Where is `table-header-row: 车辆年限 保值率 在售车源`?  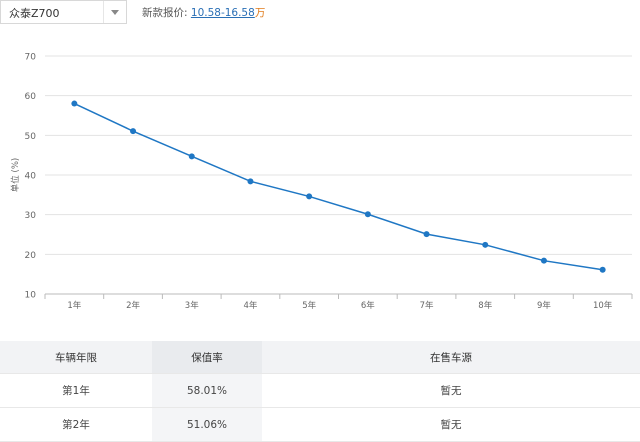 table-header-row: 车辆年限 保值率 在售车源 is located at coordinates (320, 357).